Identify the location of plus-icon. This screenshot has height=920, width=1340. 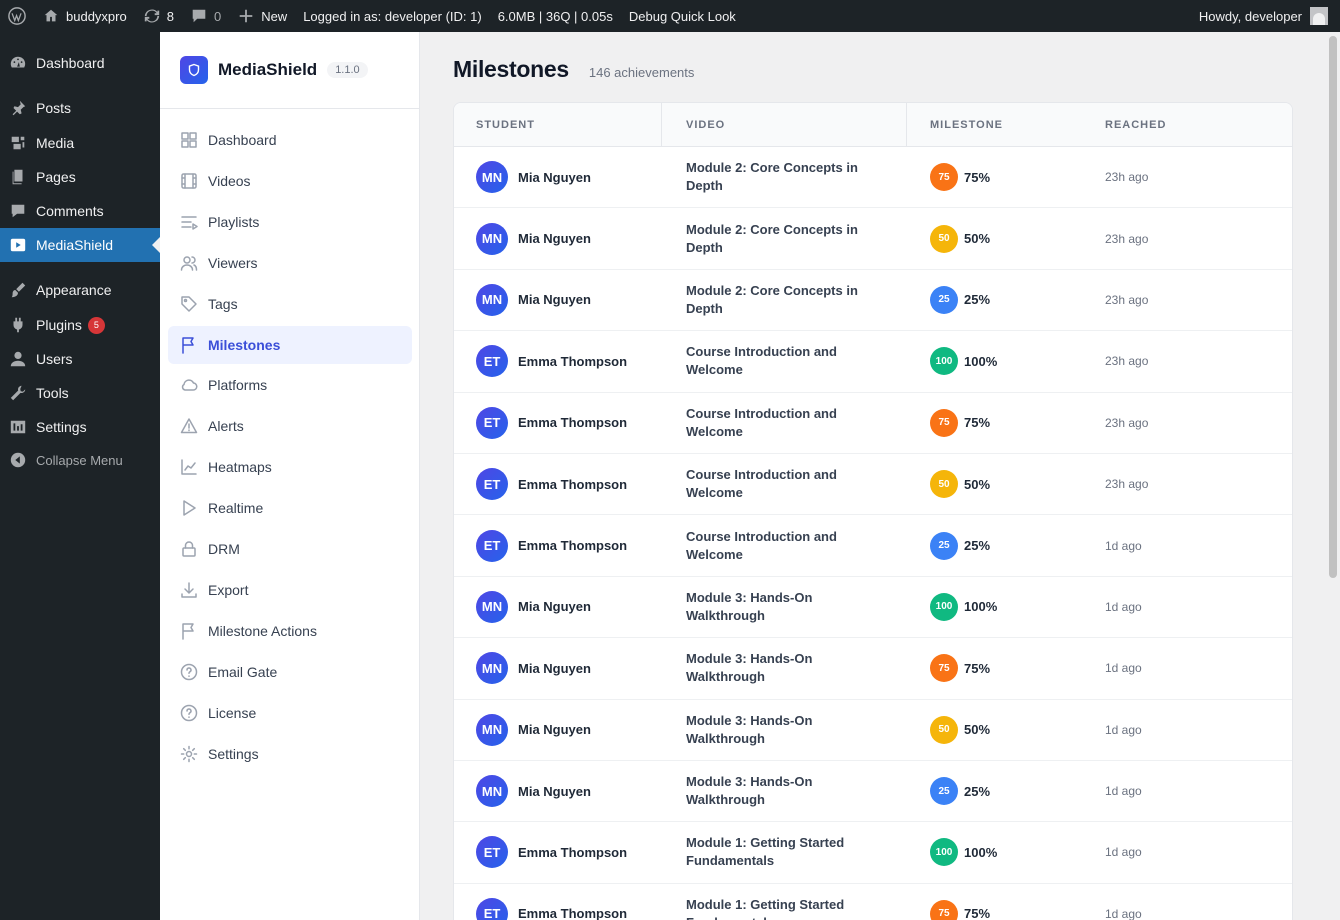
(246, 16).